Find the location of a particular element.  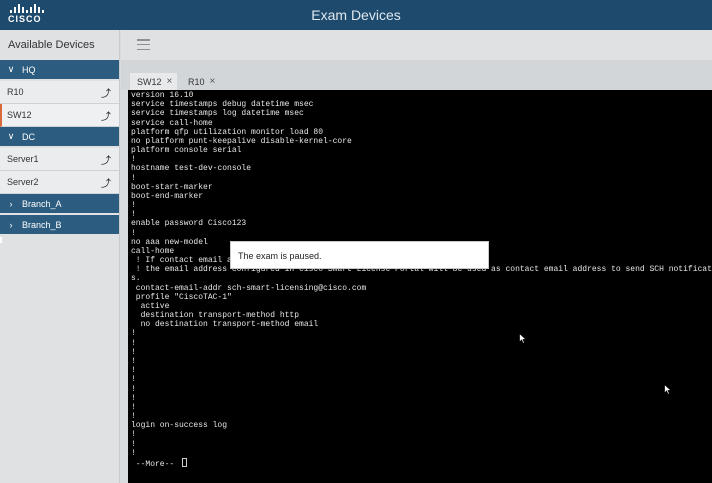

group-label: HQ is located at coordinates (29, 69).